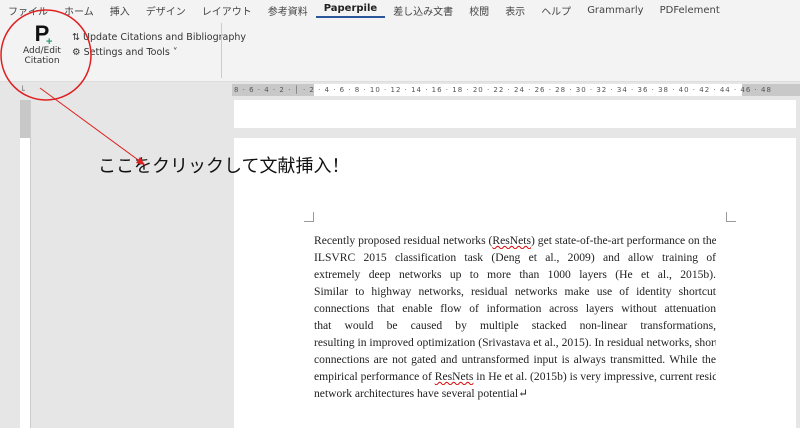  What do you see at coordinates (92, 126) in the screenshot?
I see `annotation-arrow` at bounding box center [92, 126].